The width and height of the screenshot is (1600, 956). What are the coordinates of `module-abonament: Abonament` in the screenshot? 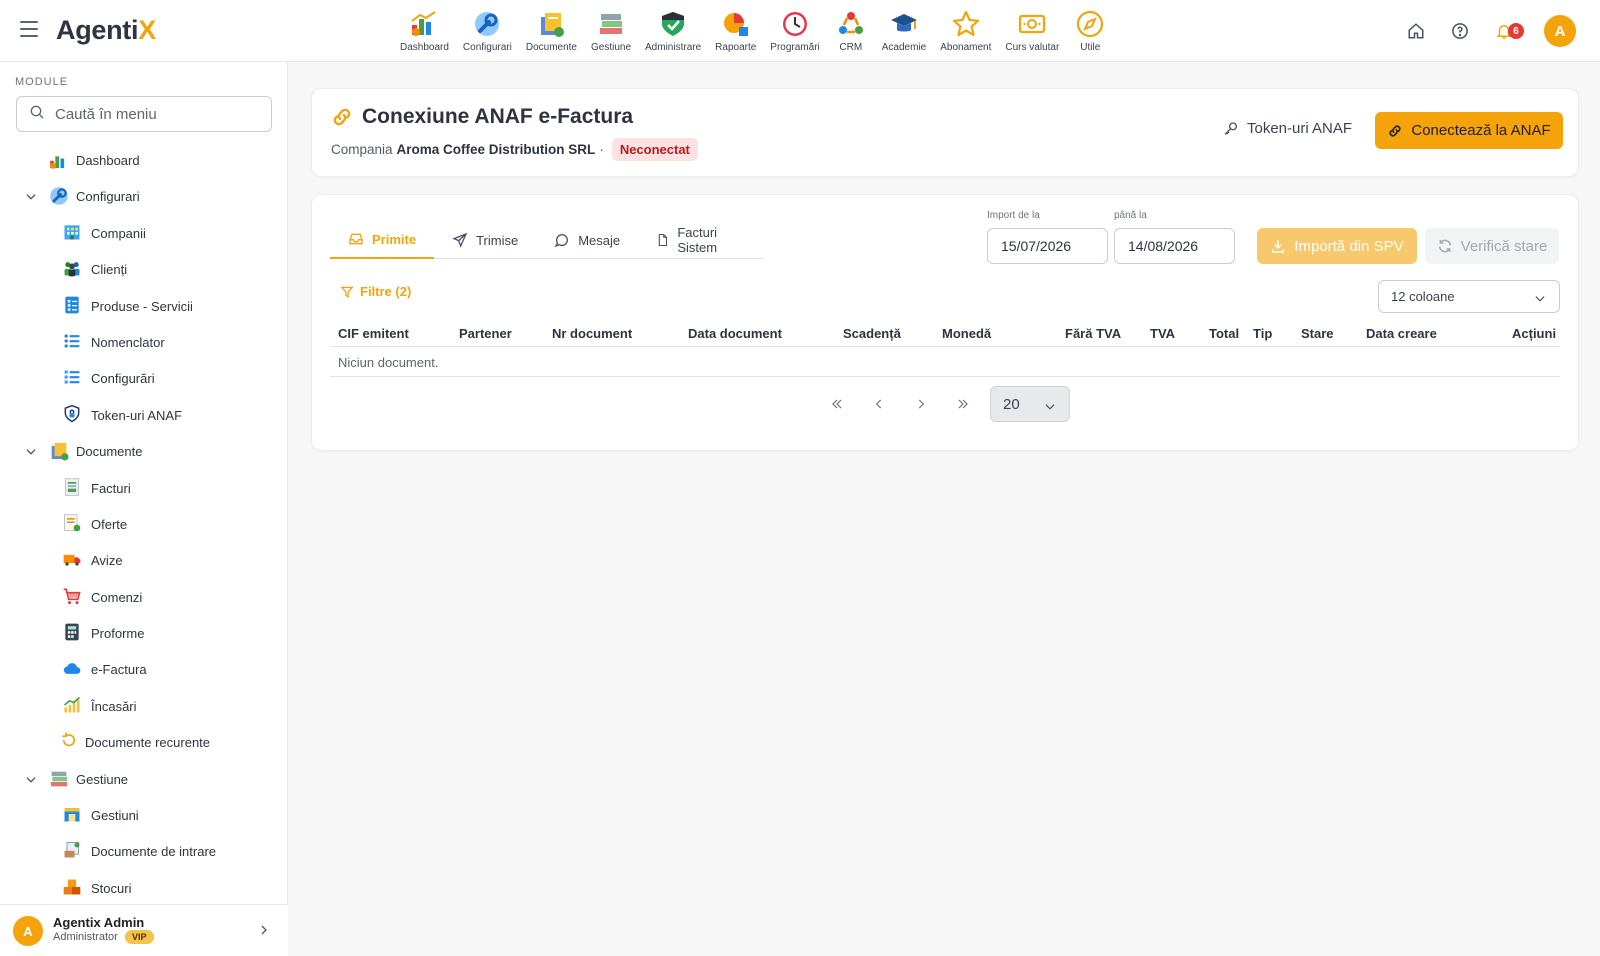 It's located at (965, 30).